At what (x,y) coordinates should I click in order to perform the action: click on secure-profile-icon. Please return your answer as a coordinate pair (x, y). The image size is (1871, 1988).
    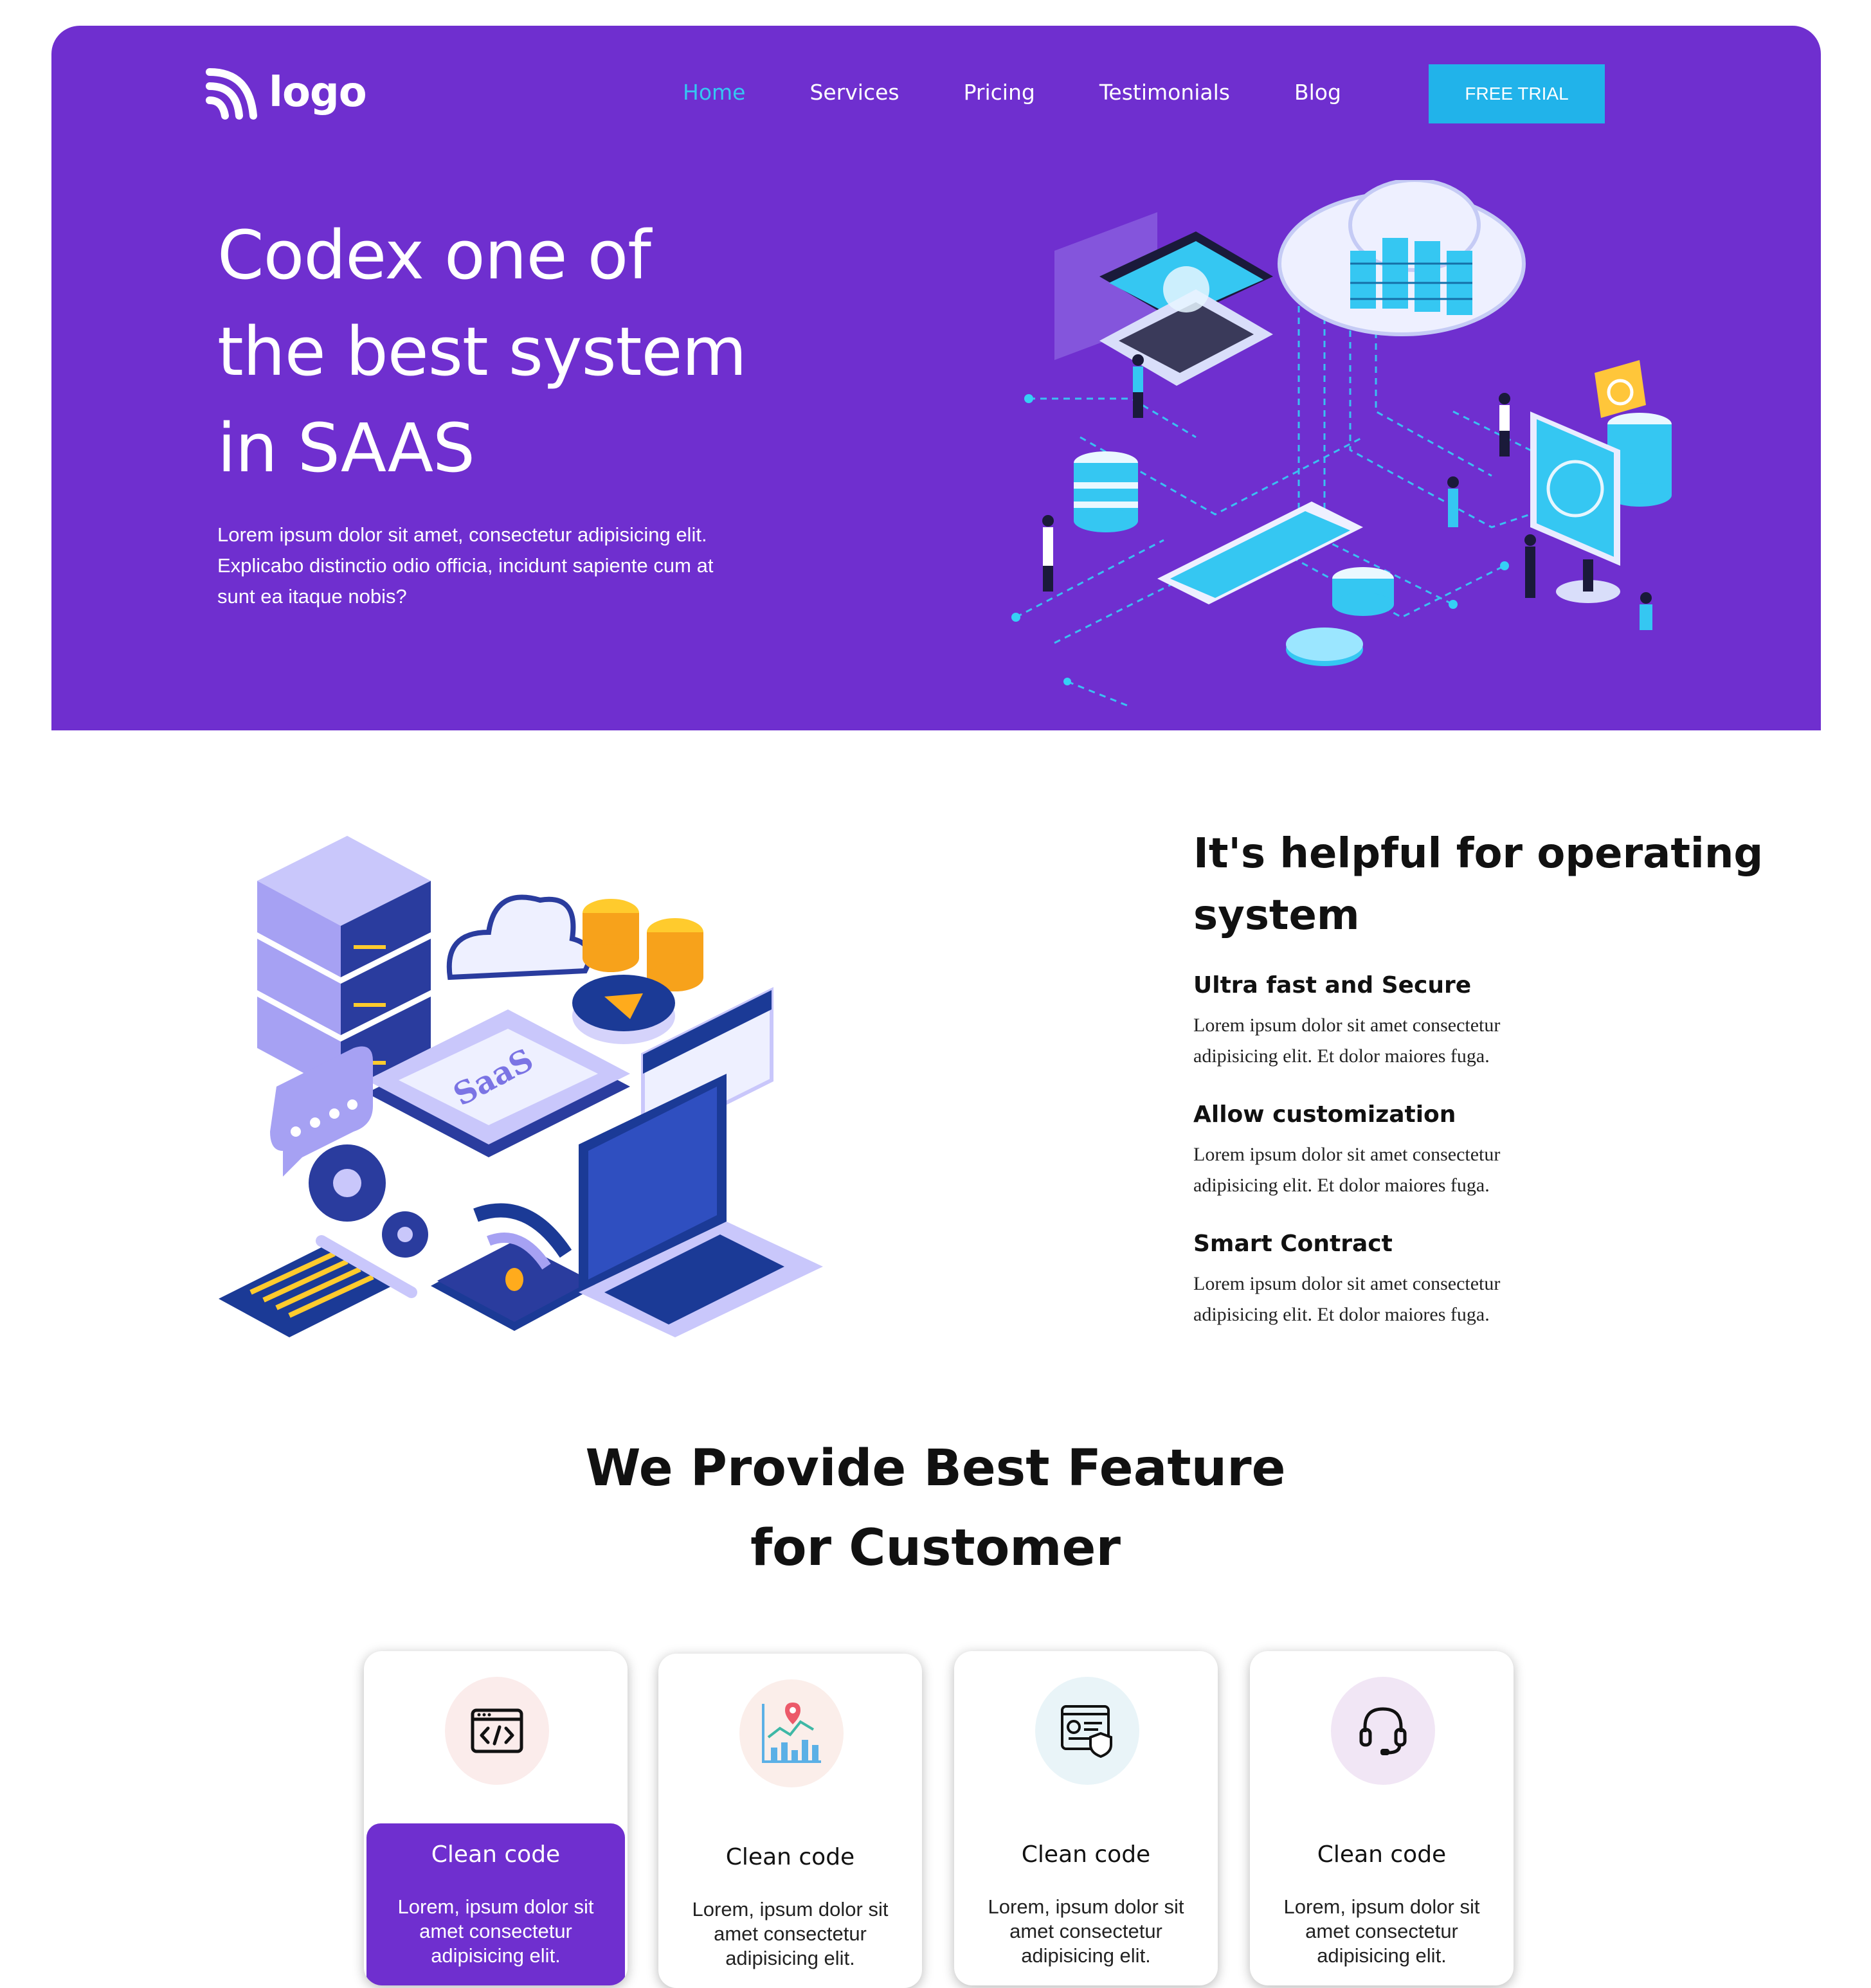
    Looking at the image, I should click on (1087, 1731).